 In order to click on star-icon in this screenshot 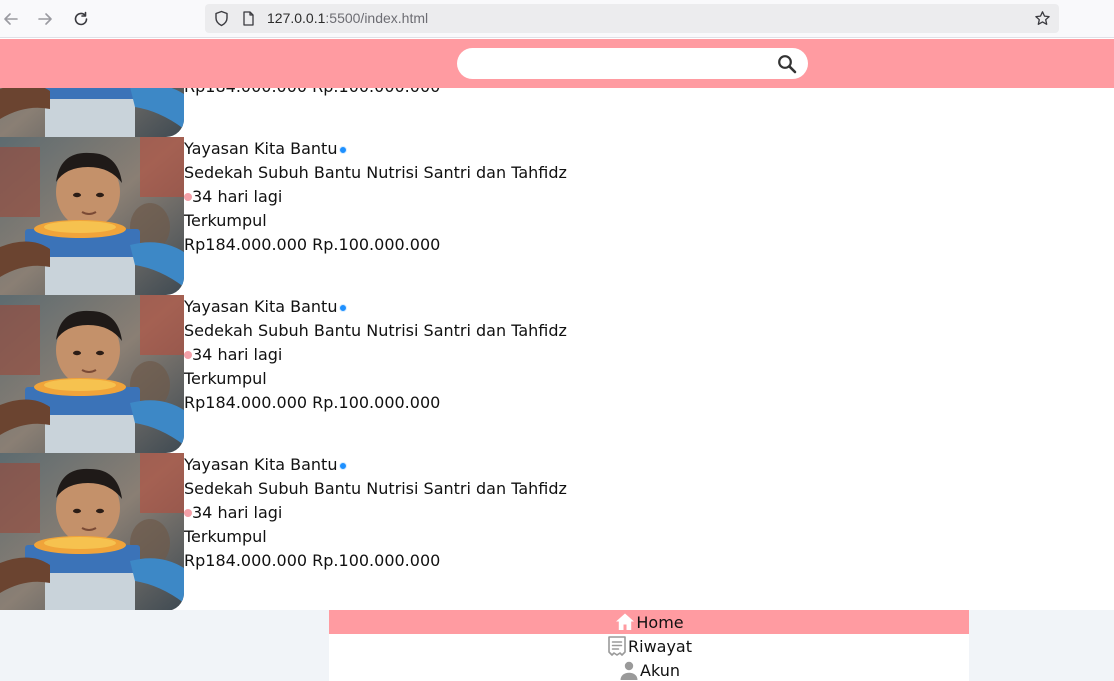, I will do `click(1042, 18)`.